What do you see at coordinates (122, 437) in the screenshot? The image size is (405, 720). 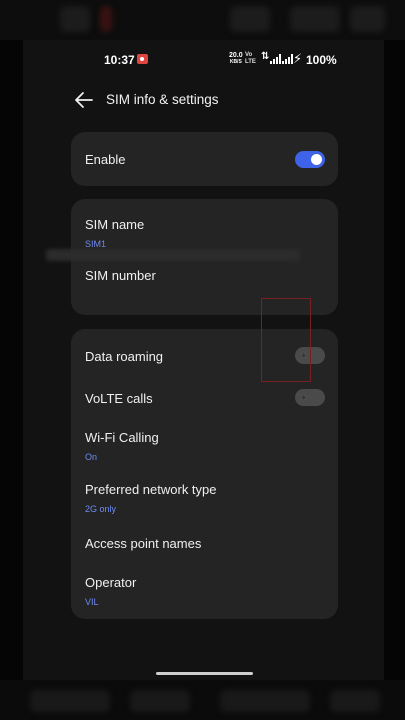 I see `wifi-calling-label: Wi-Fi Calling` at bounding box center [122, 437].